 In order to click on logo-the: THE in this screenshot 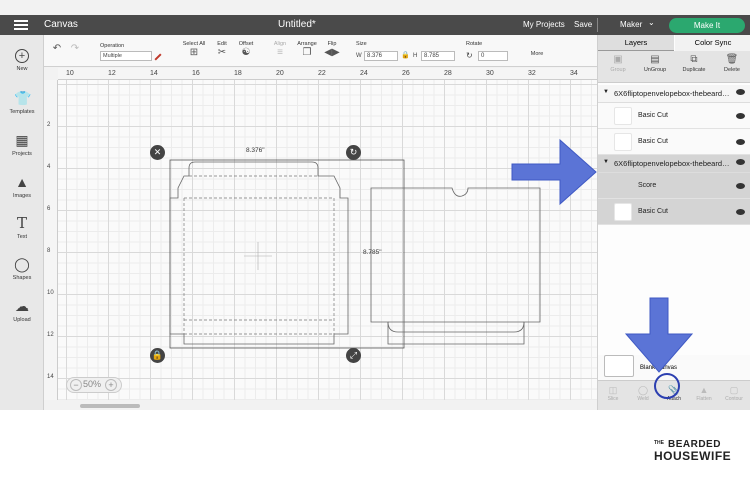, I will do `click(659, 443)`.